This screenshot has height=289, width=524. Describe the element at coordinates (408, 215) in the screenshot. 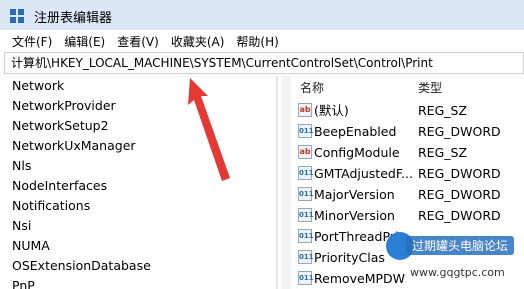

I see `value-row: 011 MinorVersion REG_DWORD` at that location.